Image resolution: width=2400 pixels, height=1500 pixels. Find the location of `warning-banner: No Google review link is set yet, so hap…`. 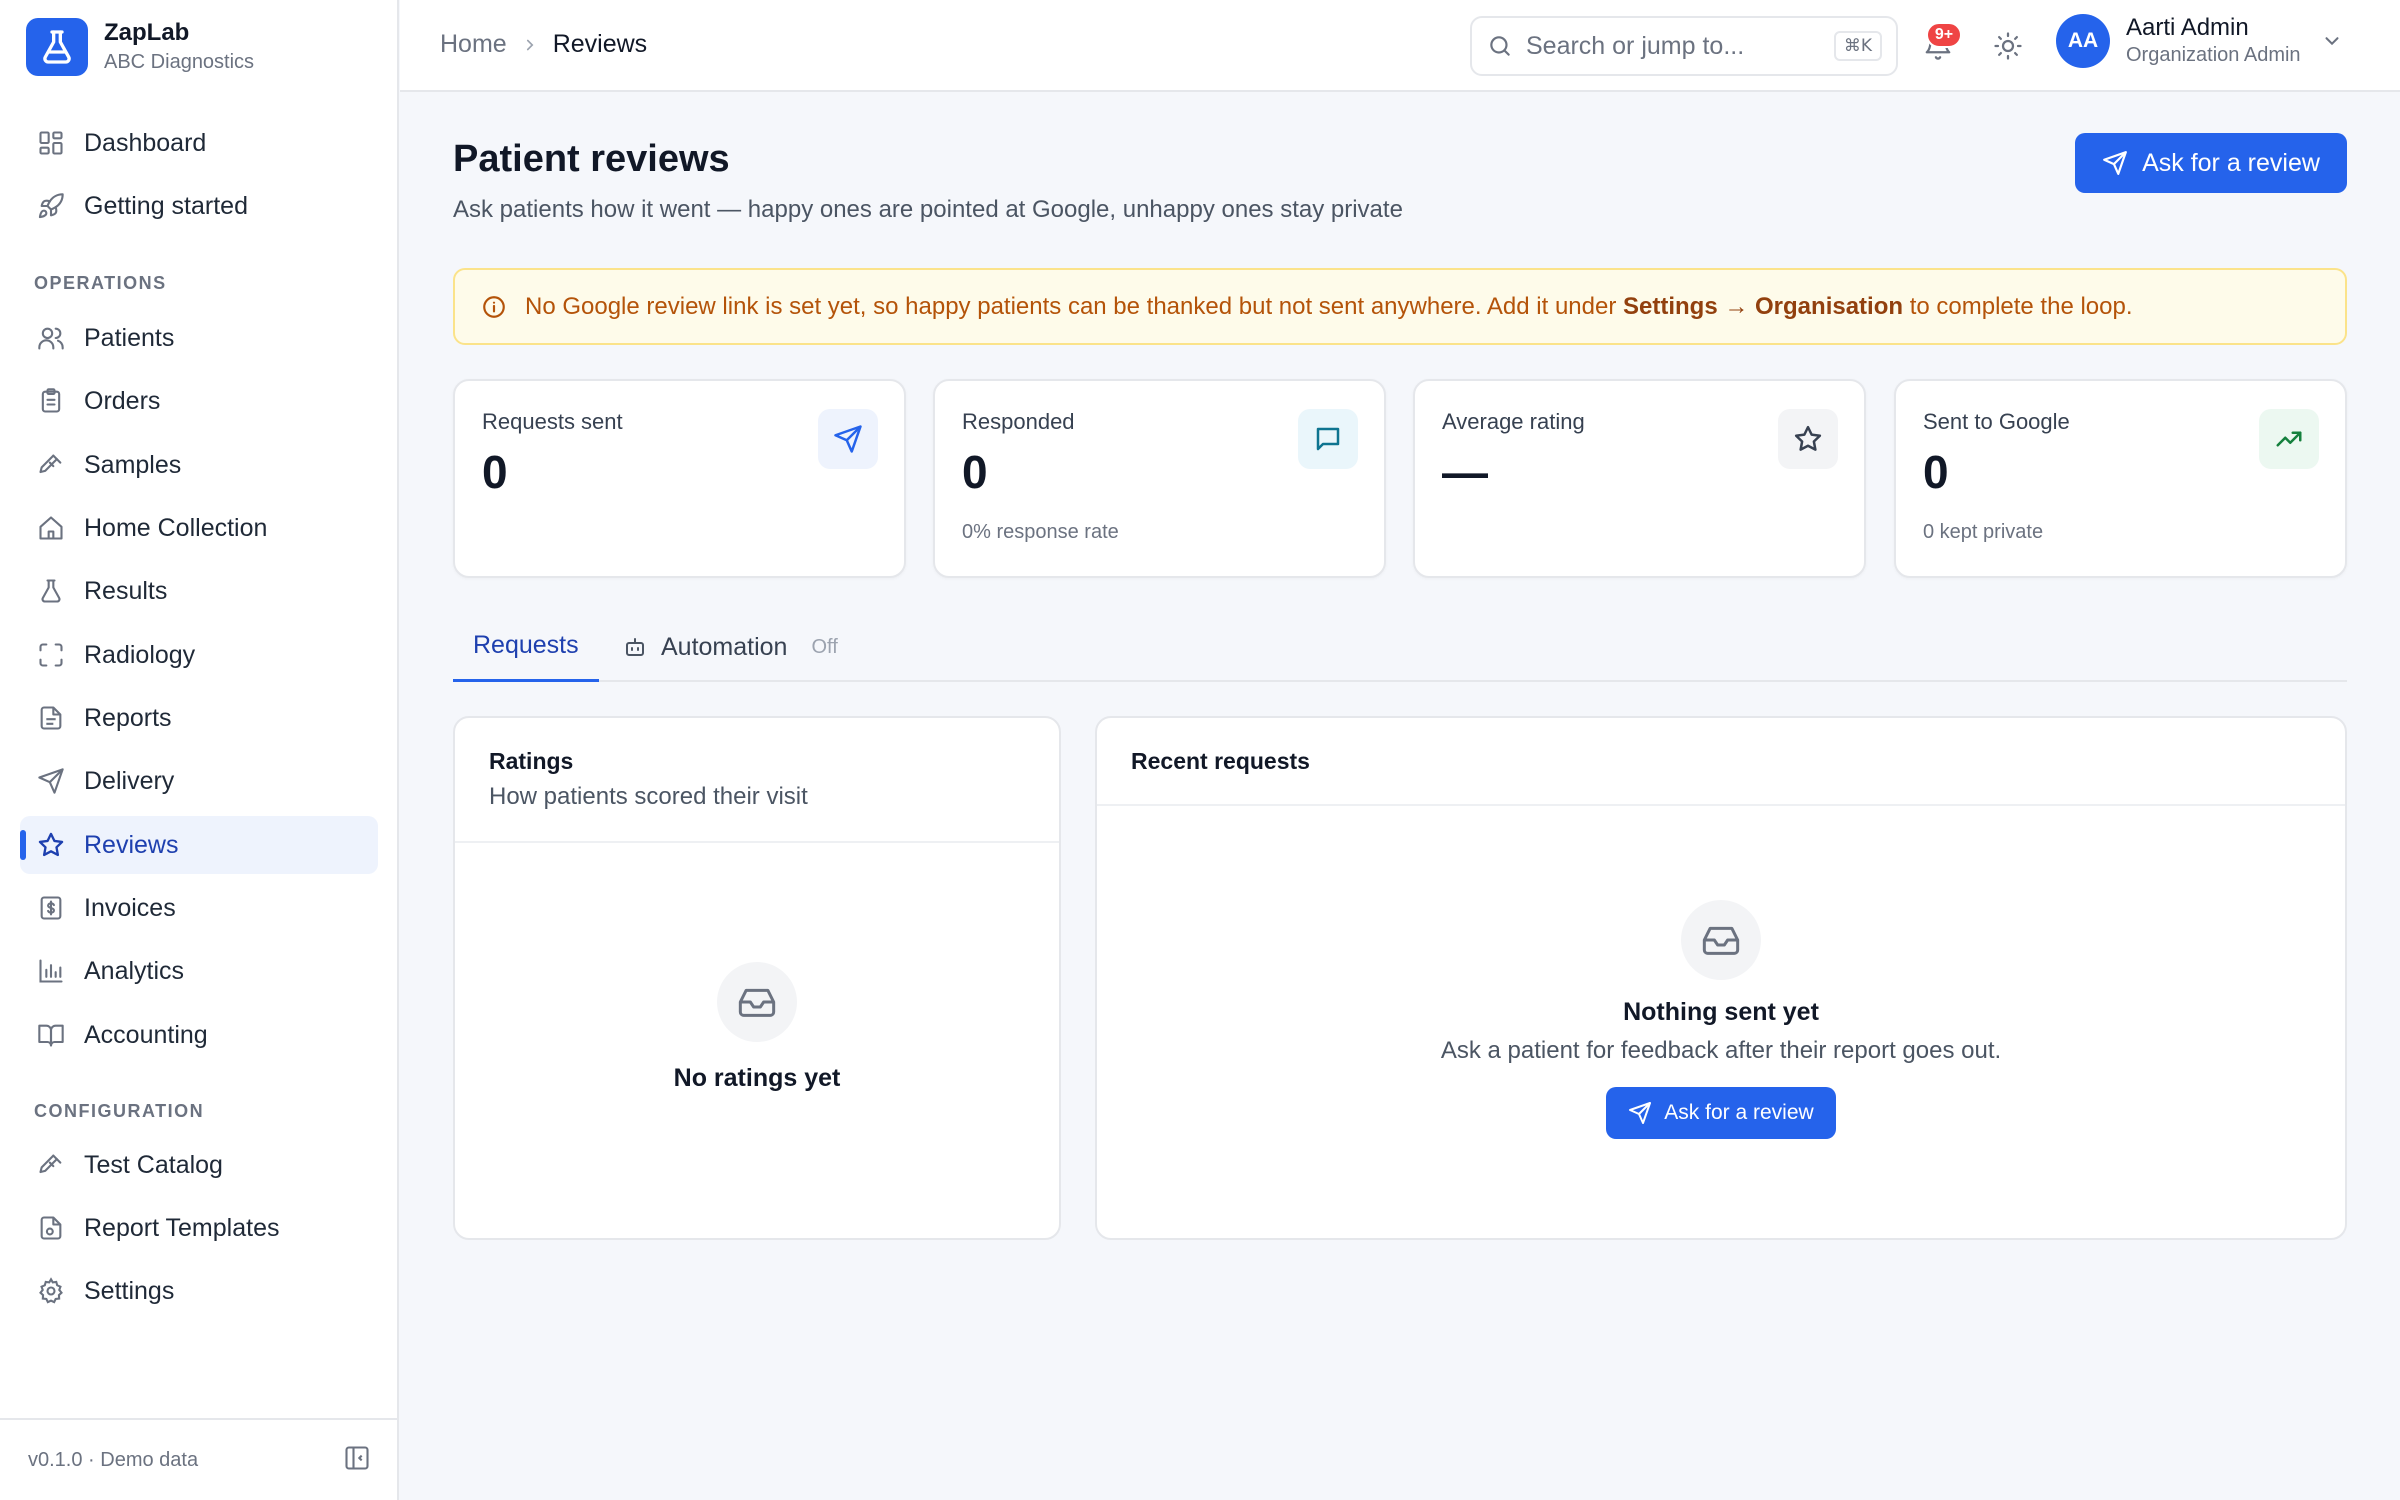

warning-banner: No Google review link is set yet, so hap… is located at coordinates (1400, 306).